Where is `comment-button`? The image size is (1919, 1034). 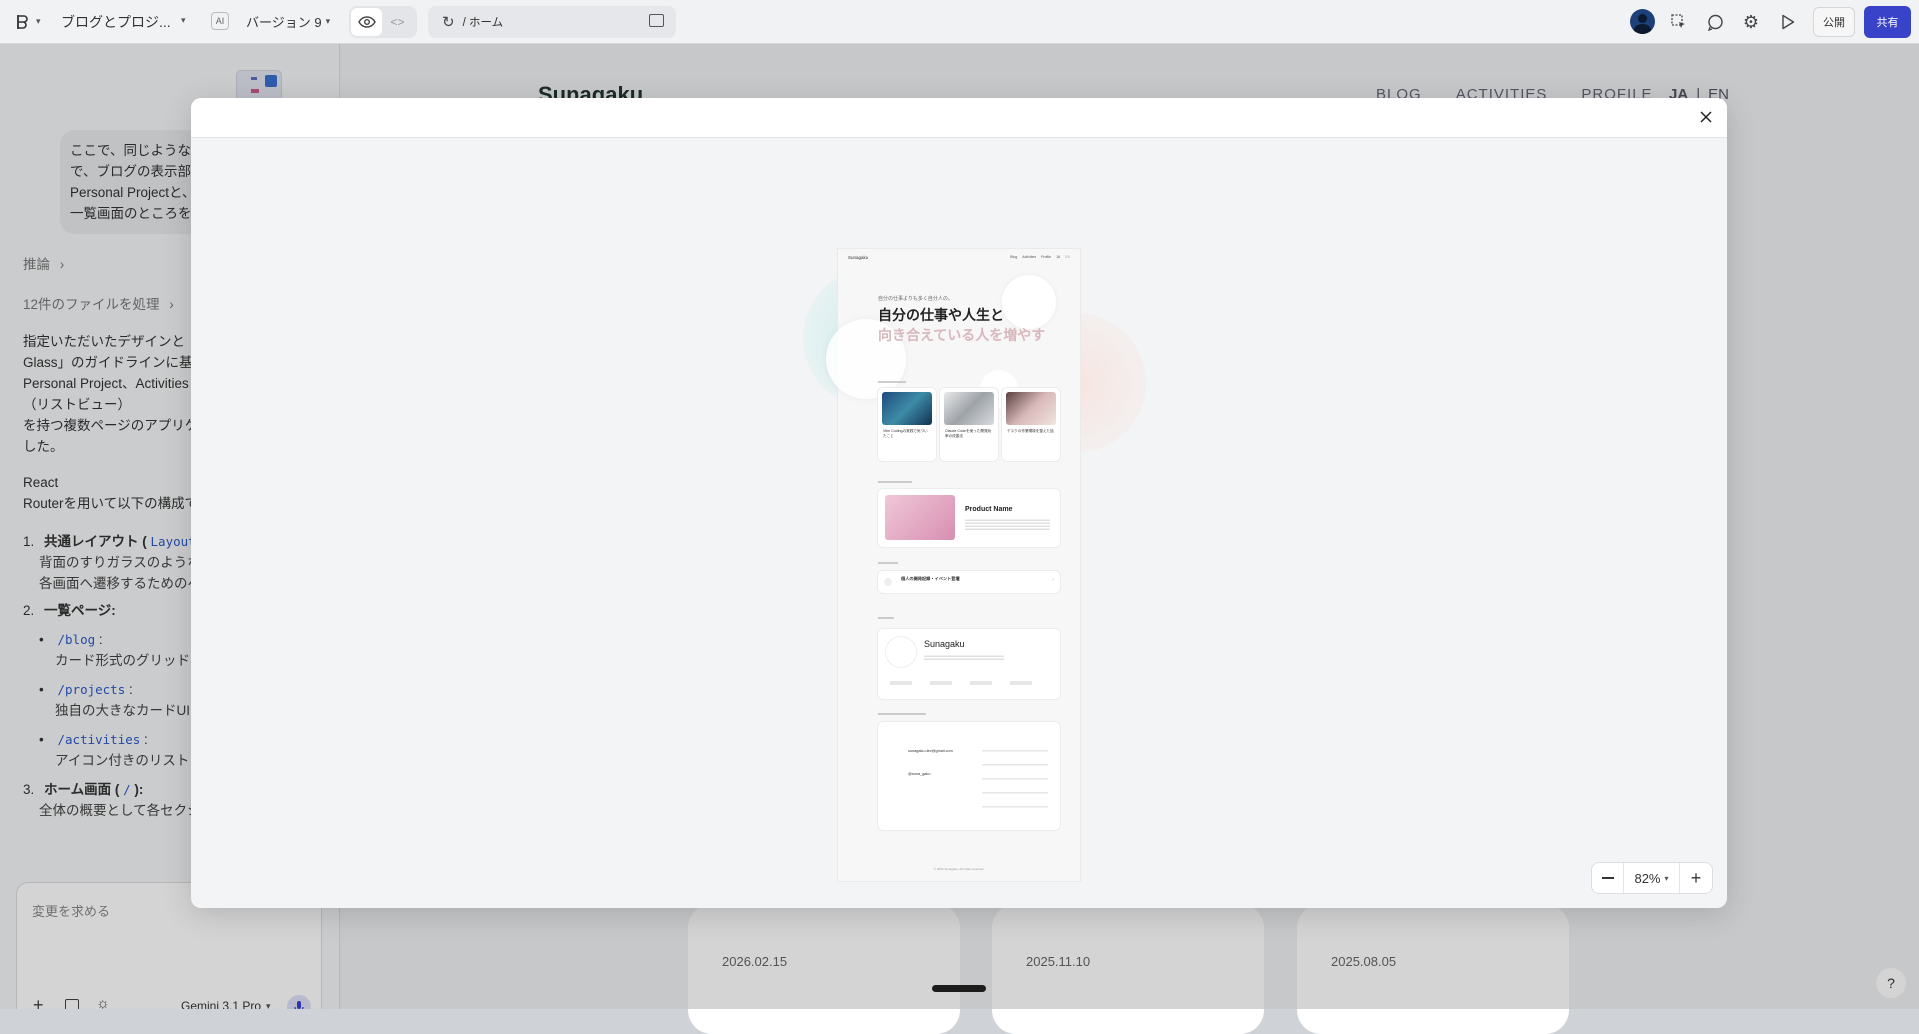 comment-button is located at coordinates (1715, 22).